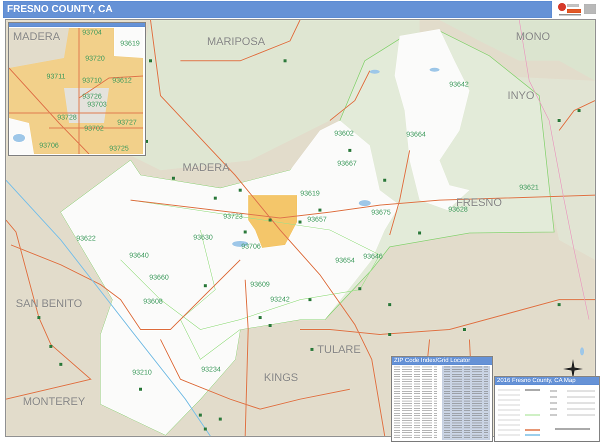  Describe the element at coordinates (573, 369) in the screenshot. I see `compass-rose-icon` at that location.